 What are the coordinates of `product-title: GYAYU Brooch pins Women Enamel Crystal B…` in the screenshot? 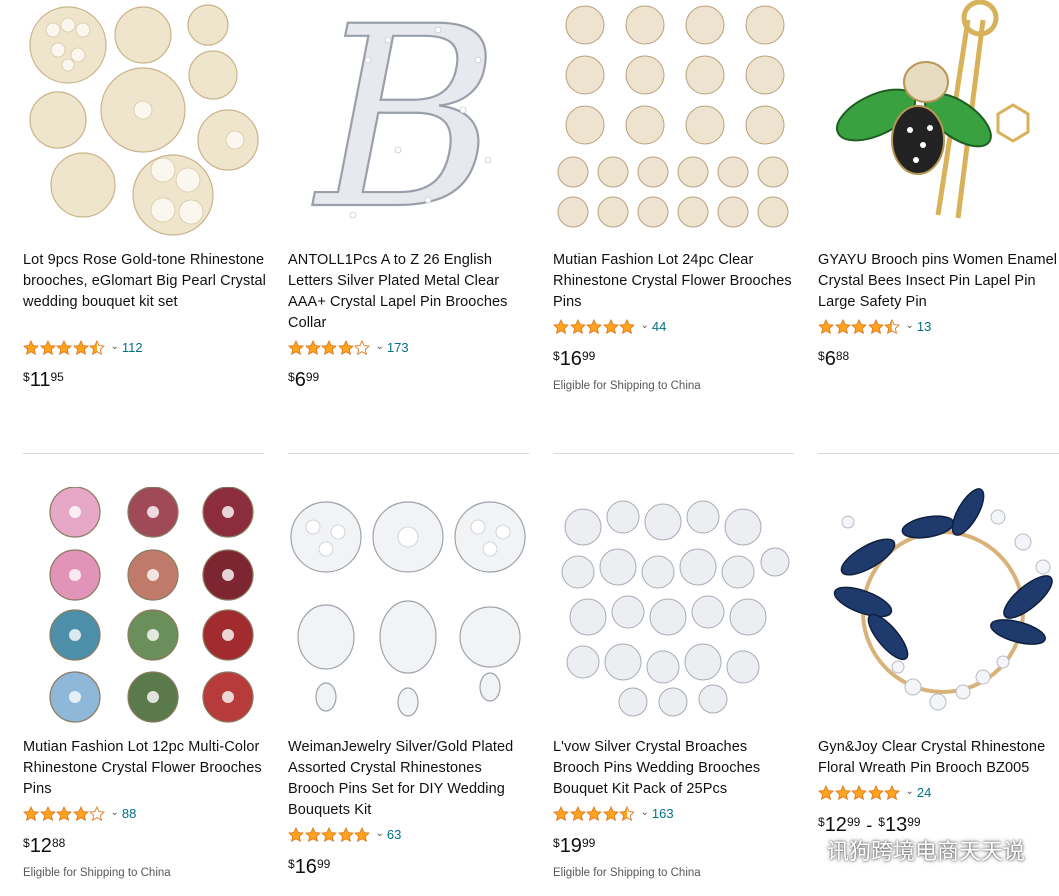 It's located at (938, 281).